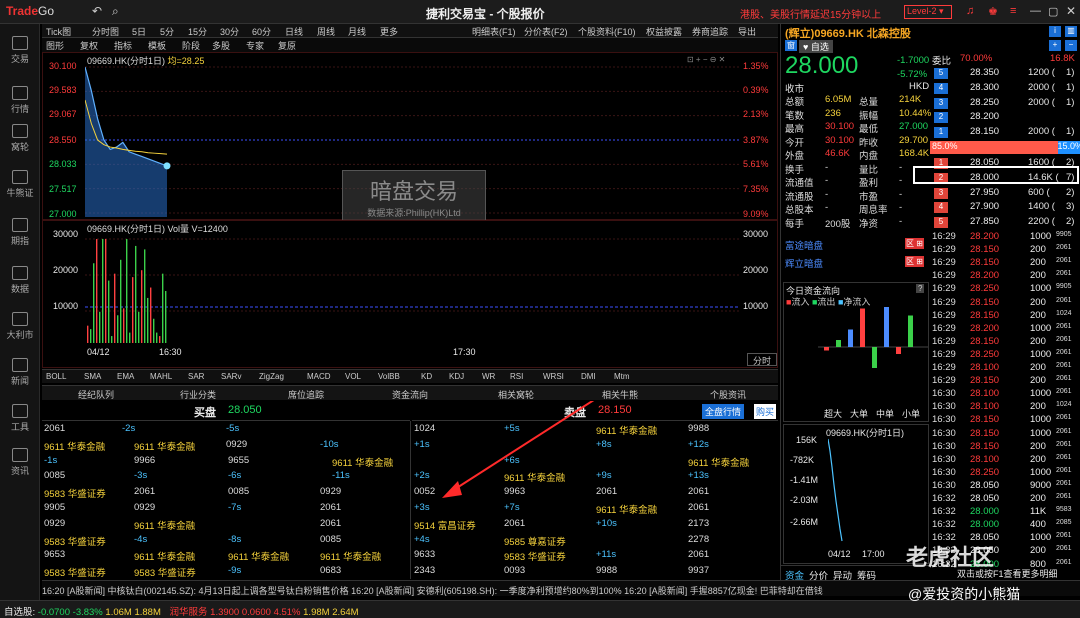 Image resolution: width=1080 pixels, height=618 pixels. I want to click on tab-monthly: 月线, so click(357, 31).